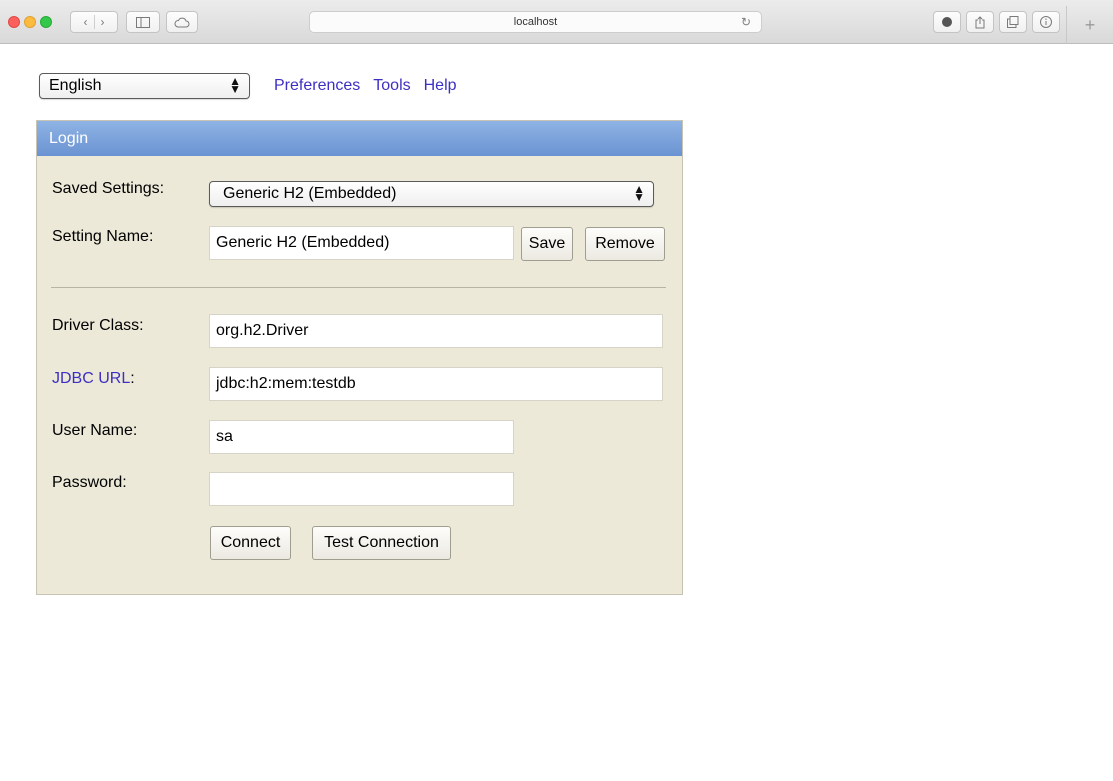 The image size is (1113, 781). Describe the element at coordinates (91, 378) in the screenshot. I see `jdbc-url-link: JDBC URL` at that location.